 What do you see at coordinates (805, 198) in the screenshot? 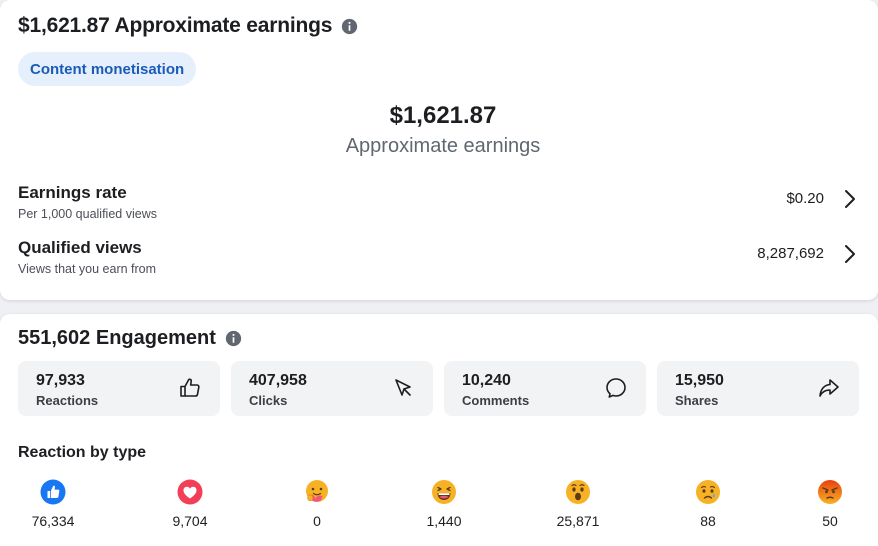
I see `earnings-rate-value: $0.20` at bounding box center [805, 198].